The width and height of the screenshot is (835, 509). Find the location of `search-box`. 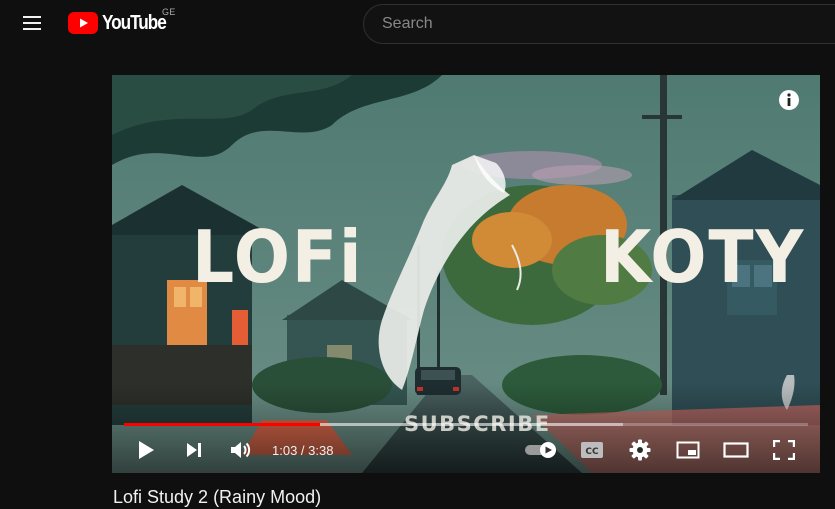

search-box is located at coordinates (599, 24).